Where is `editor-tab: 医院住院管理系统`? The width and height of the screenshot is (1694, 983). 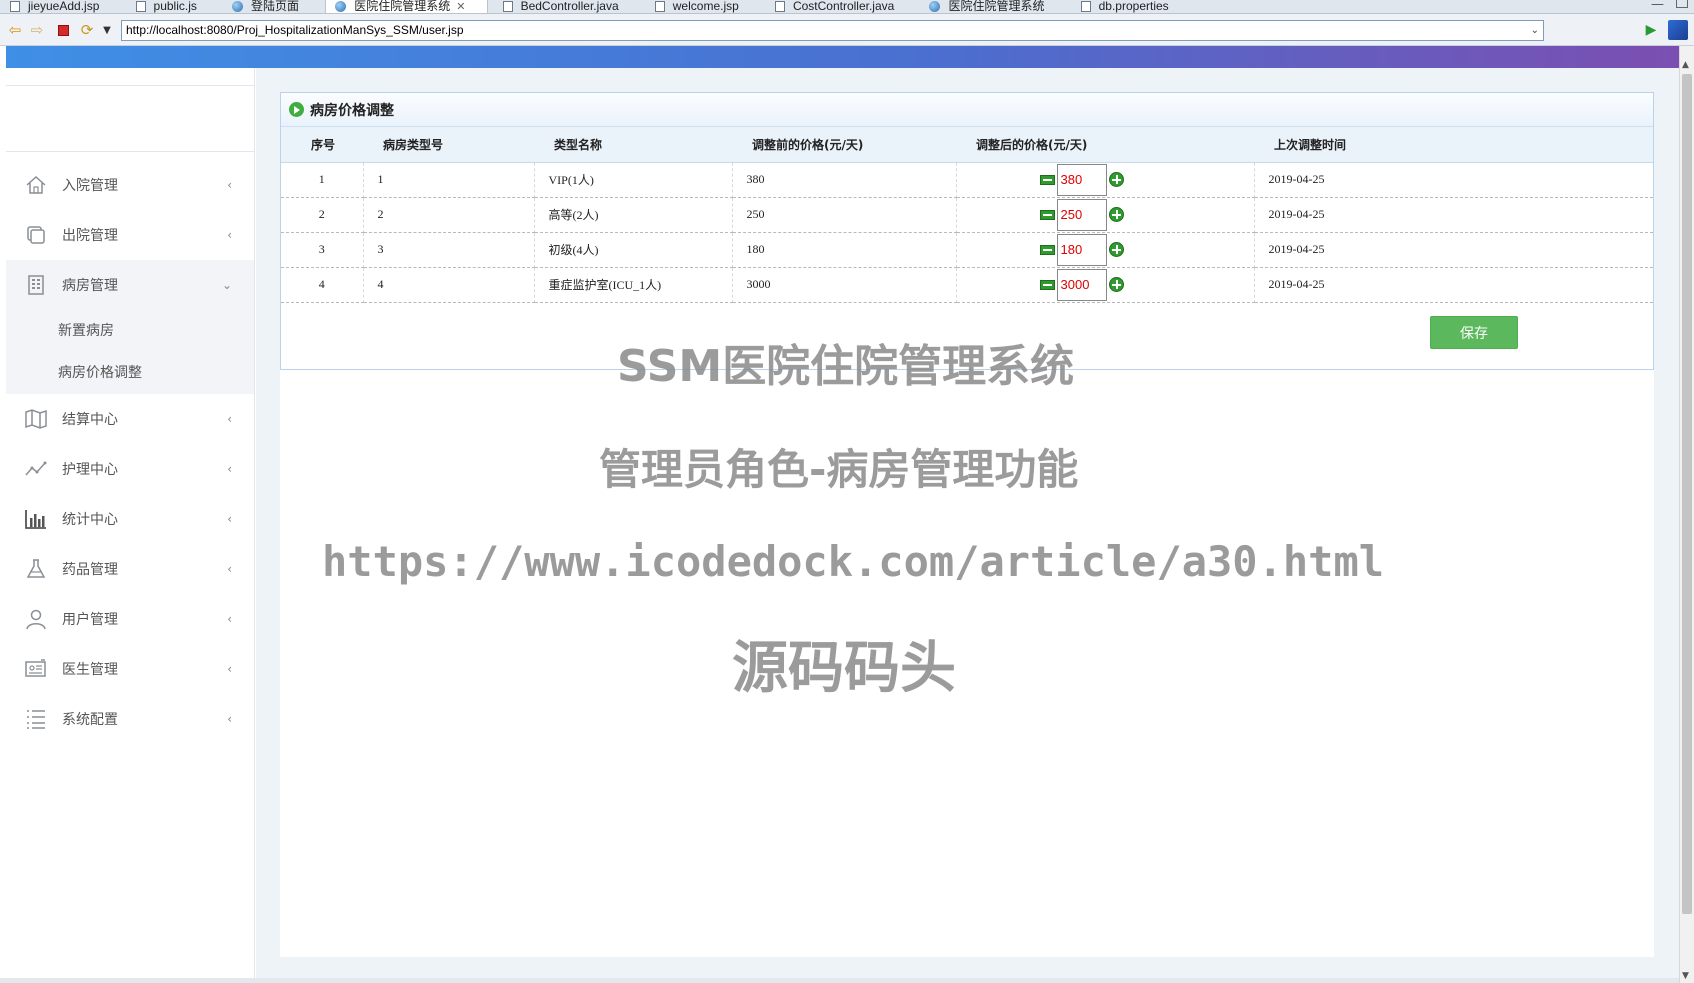 editor-tab: 医院住院管理系统 is located at coordinates (993, 6).